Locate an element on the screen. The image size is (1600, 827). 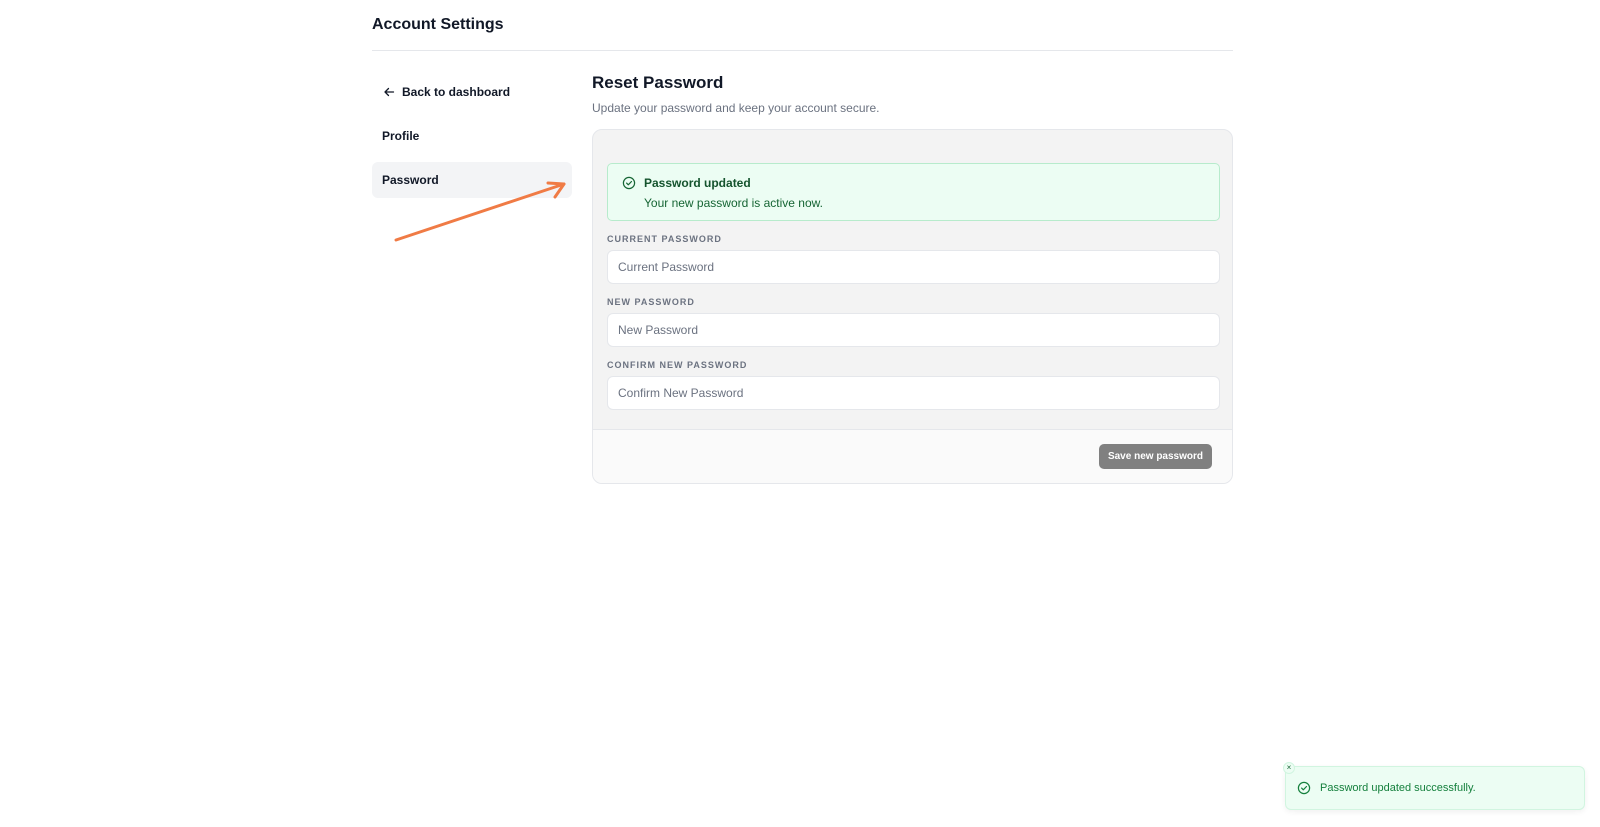
page-title: Account Settings is located at coordinates (438, 24).